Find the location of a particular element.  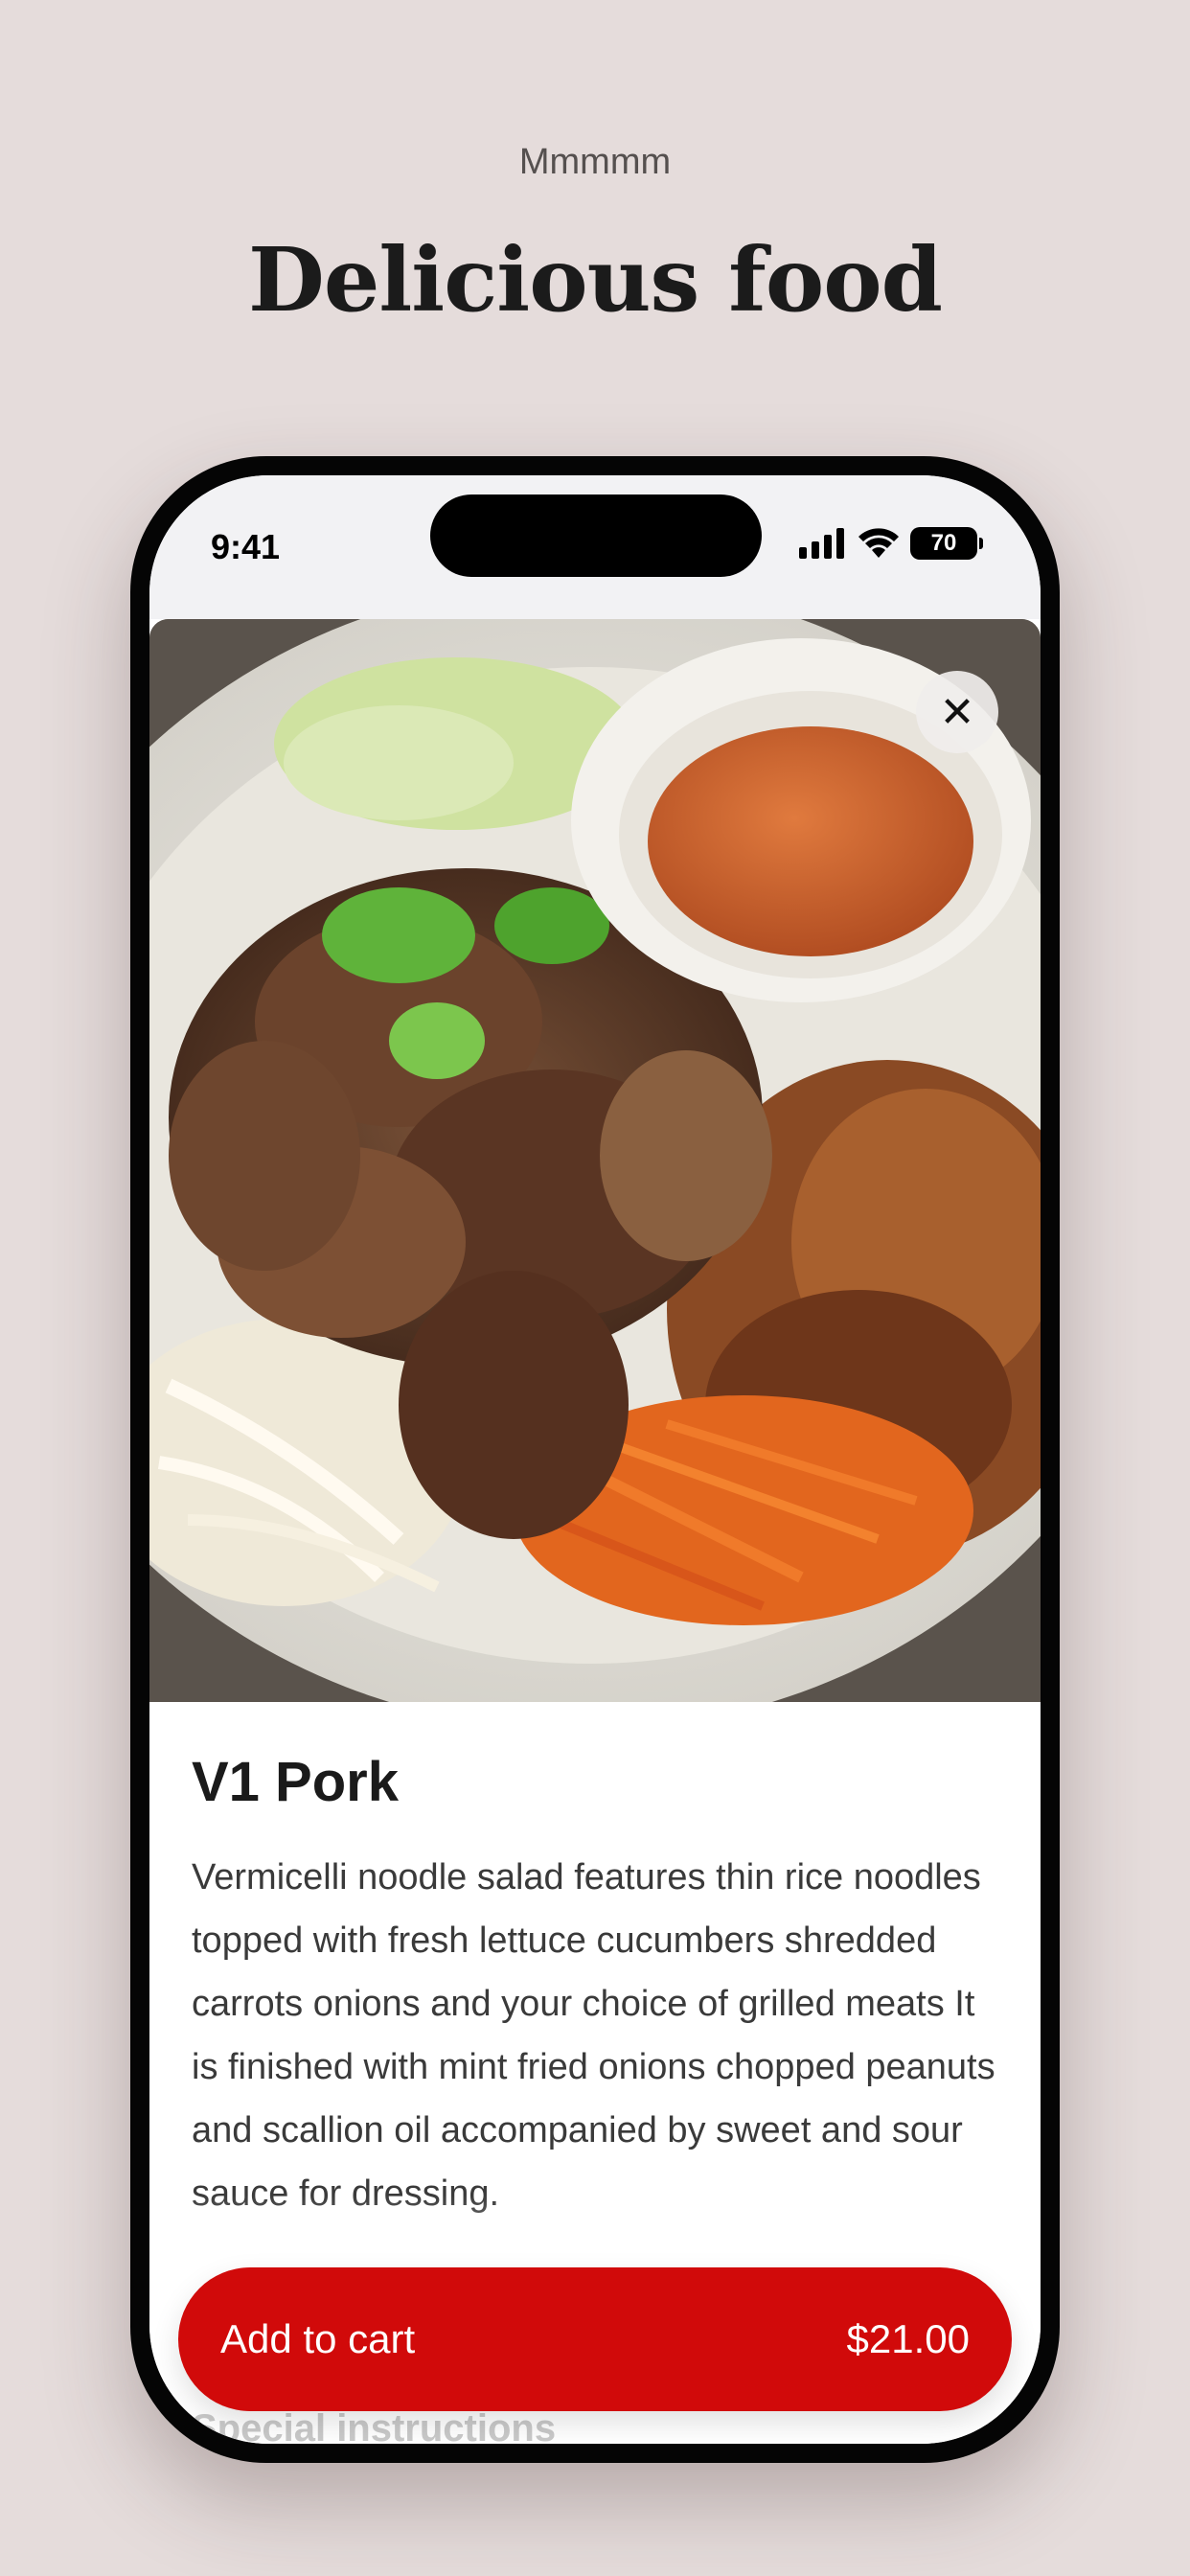

add-to-cart-label: Add to cart is located at coordinates (318, 2338).